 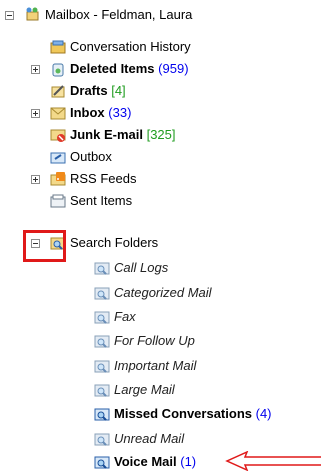 What do you see at coordinates (145, 461) in the screenshot?
I see `search-folder-label: Voice Mail` at bounding box center [145, 461].